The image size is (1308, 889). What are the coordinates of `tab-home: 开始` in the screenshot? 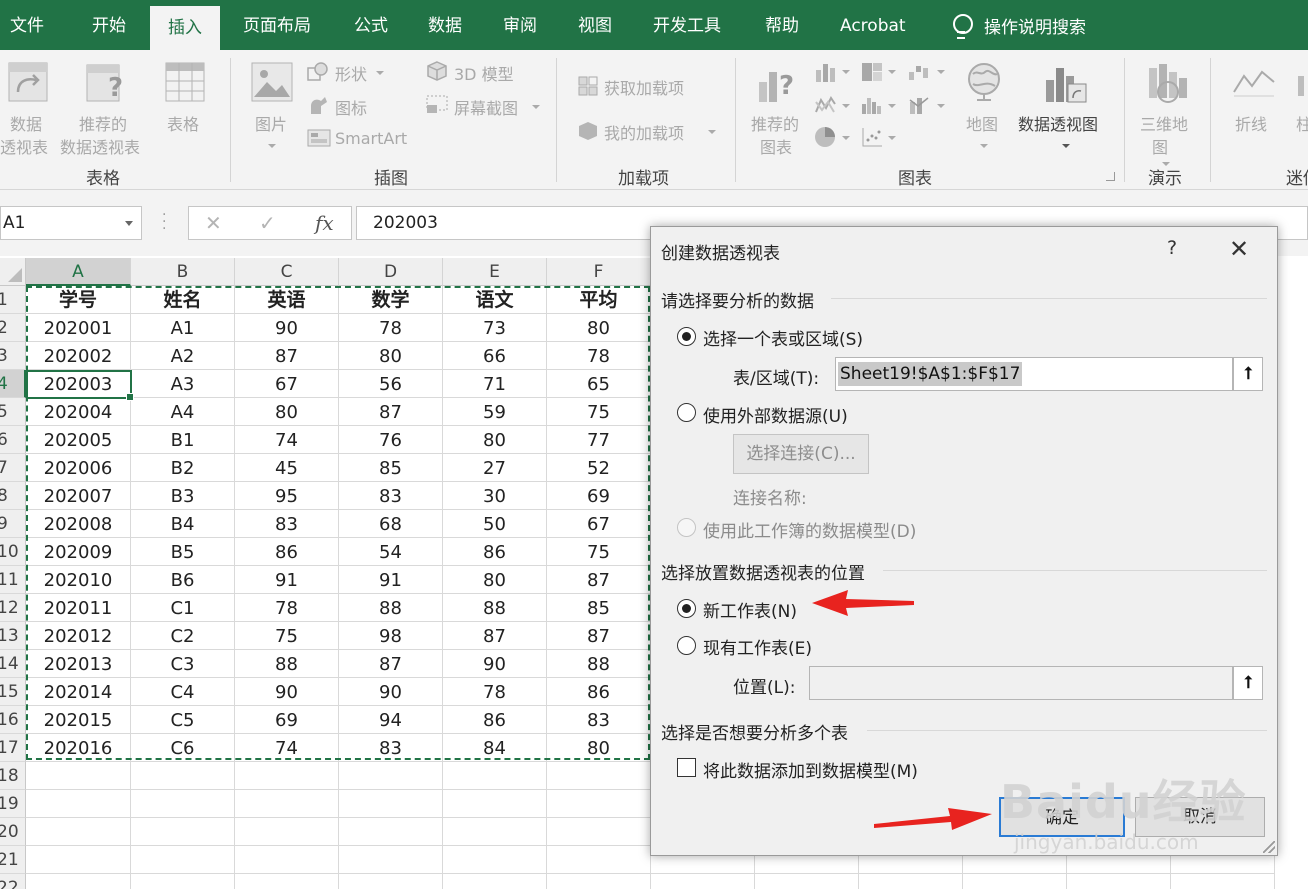 It's located at (109, 25).